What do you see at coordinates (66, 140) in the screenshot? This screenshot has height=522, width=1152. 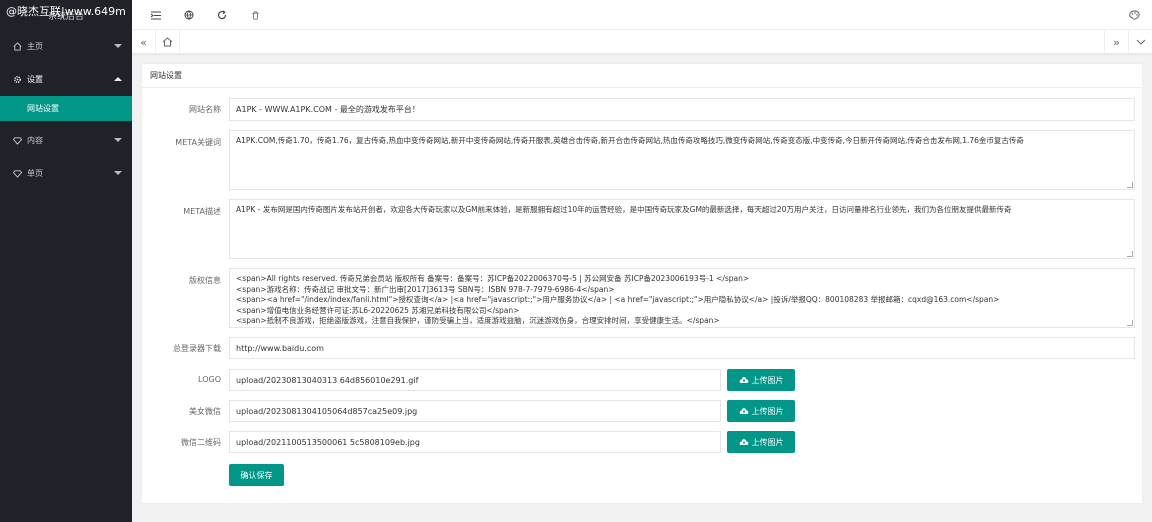 I see `sidebar-item-content: 内容` at bounding box center [66, 140].